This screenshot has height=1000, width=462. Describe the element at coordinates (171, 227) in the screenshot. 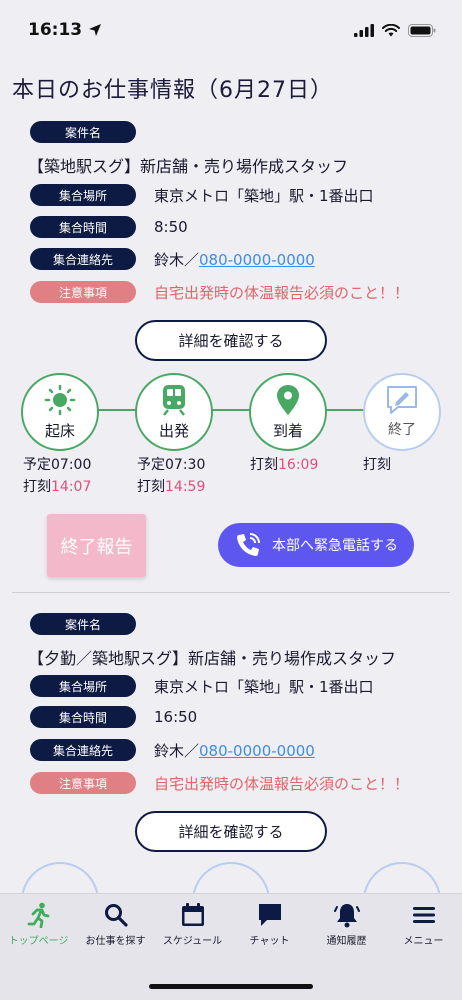

I see `meeting-time-value: 8:50` at that location.